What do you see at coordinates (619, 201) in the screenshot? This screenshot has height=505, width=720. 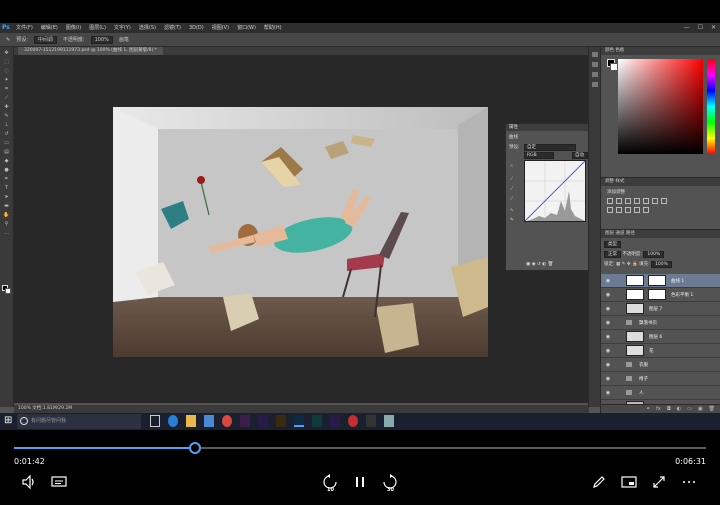 I see `levels-icon` at bounding box center [619, 201].